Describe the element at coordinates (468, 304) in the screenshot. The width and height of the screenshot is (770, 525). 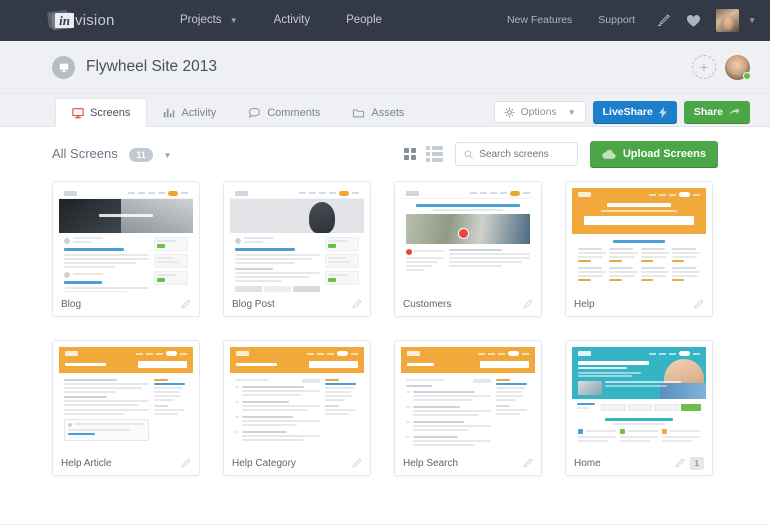
I see `screen-card-footer: Customers` at that location.